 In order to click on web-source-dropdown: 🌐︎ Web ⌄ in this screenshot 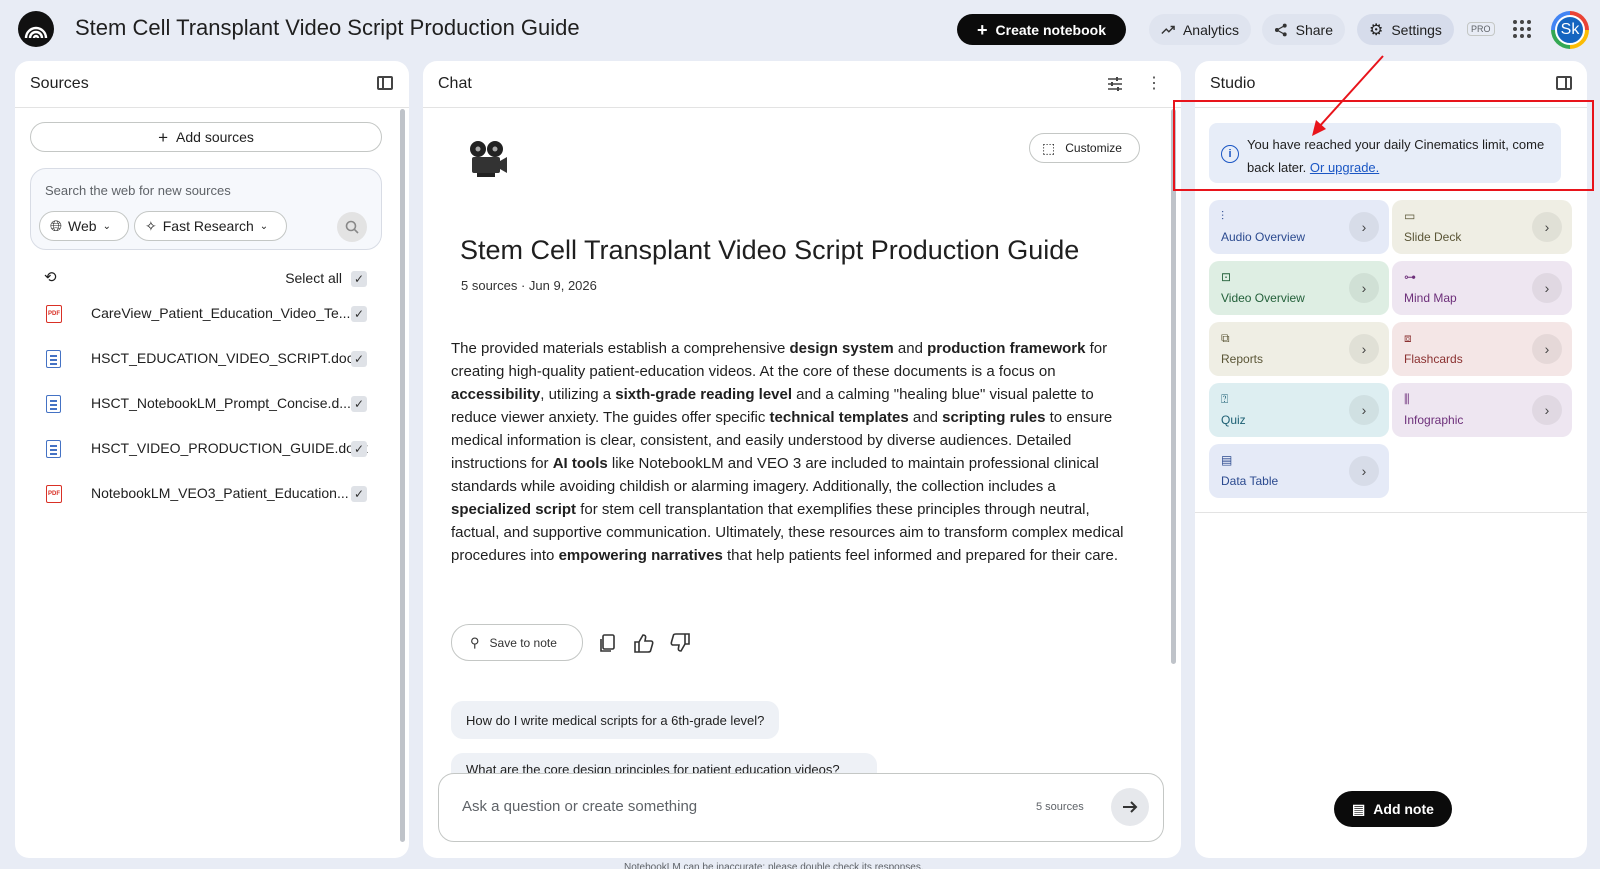, I will do `click(84, 226)`.